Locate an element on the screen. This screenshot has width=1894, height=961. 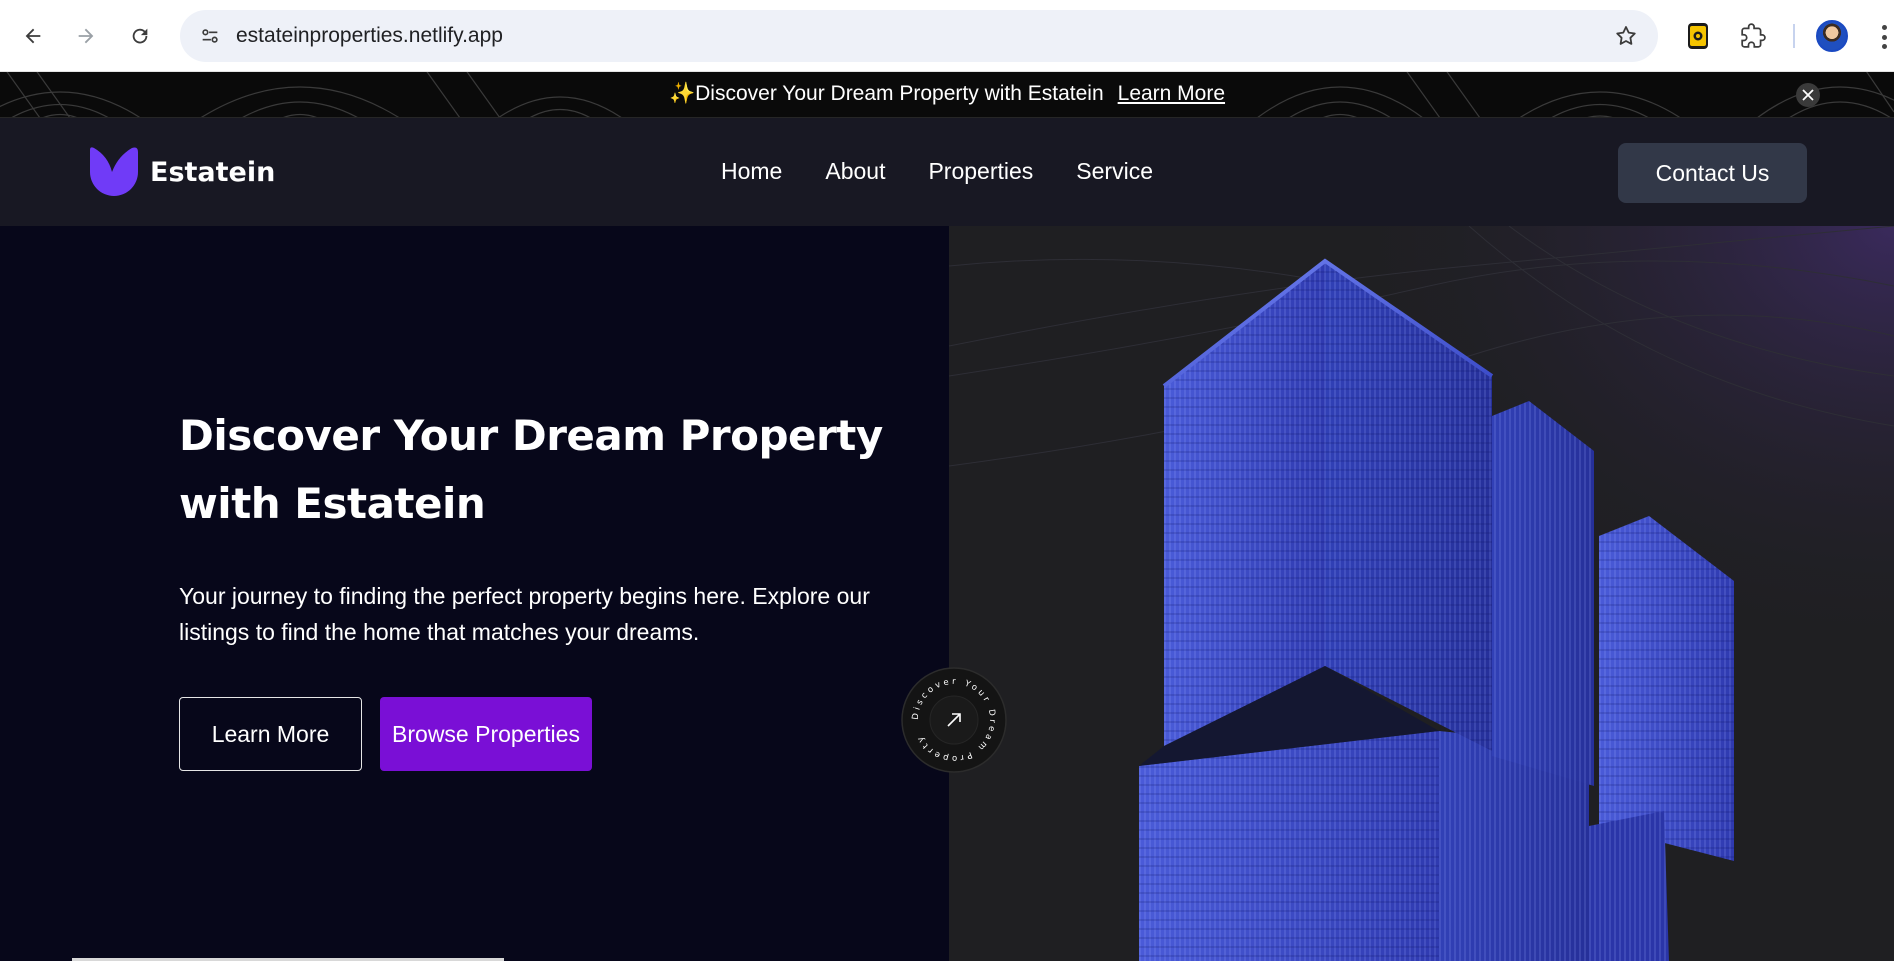
banner-learn-more-link: Learn More is located at coordinates (1171, 93).